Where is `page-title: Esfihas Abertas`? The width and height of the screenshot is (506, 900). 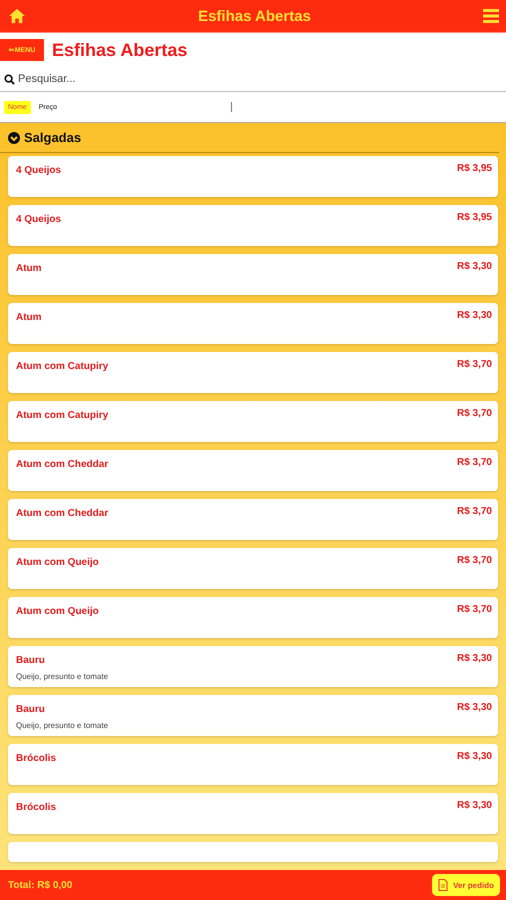 page-title: Esfihas Abertas is located at coordinates (120, 50).